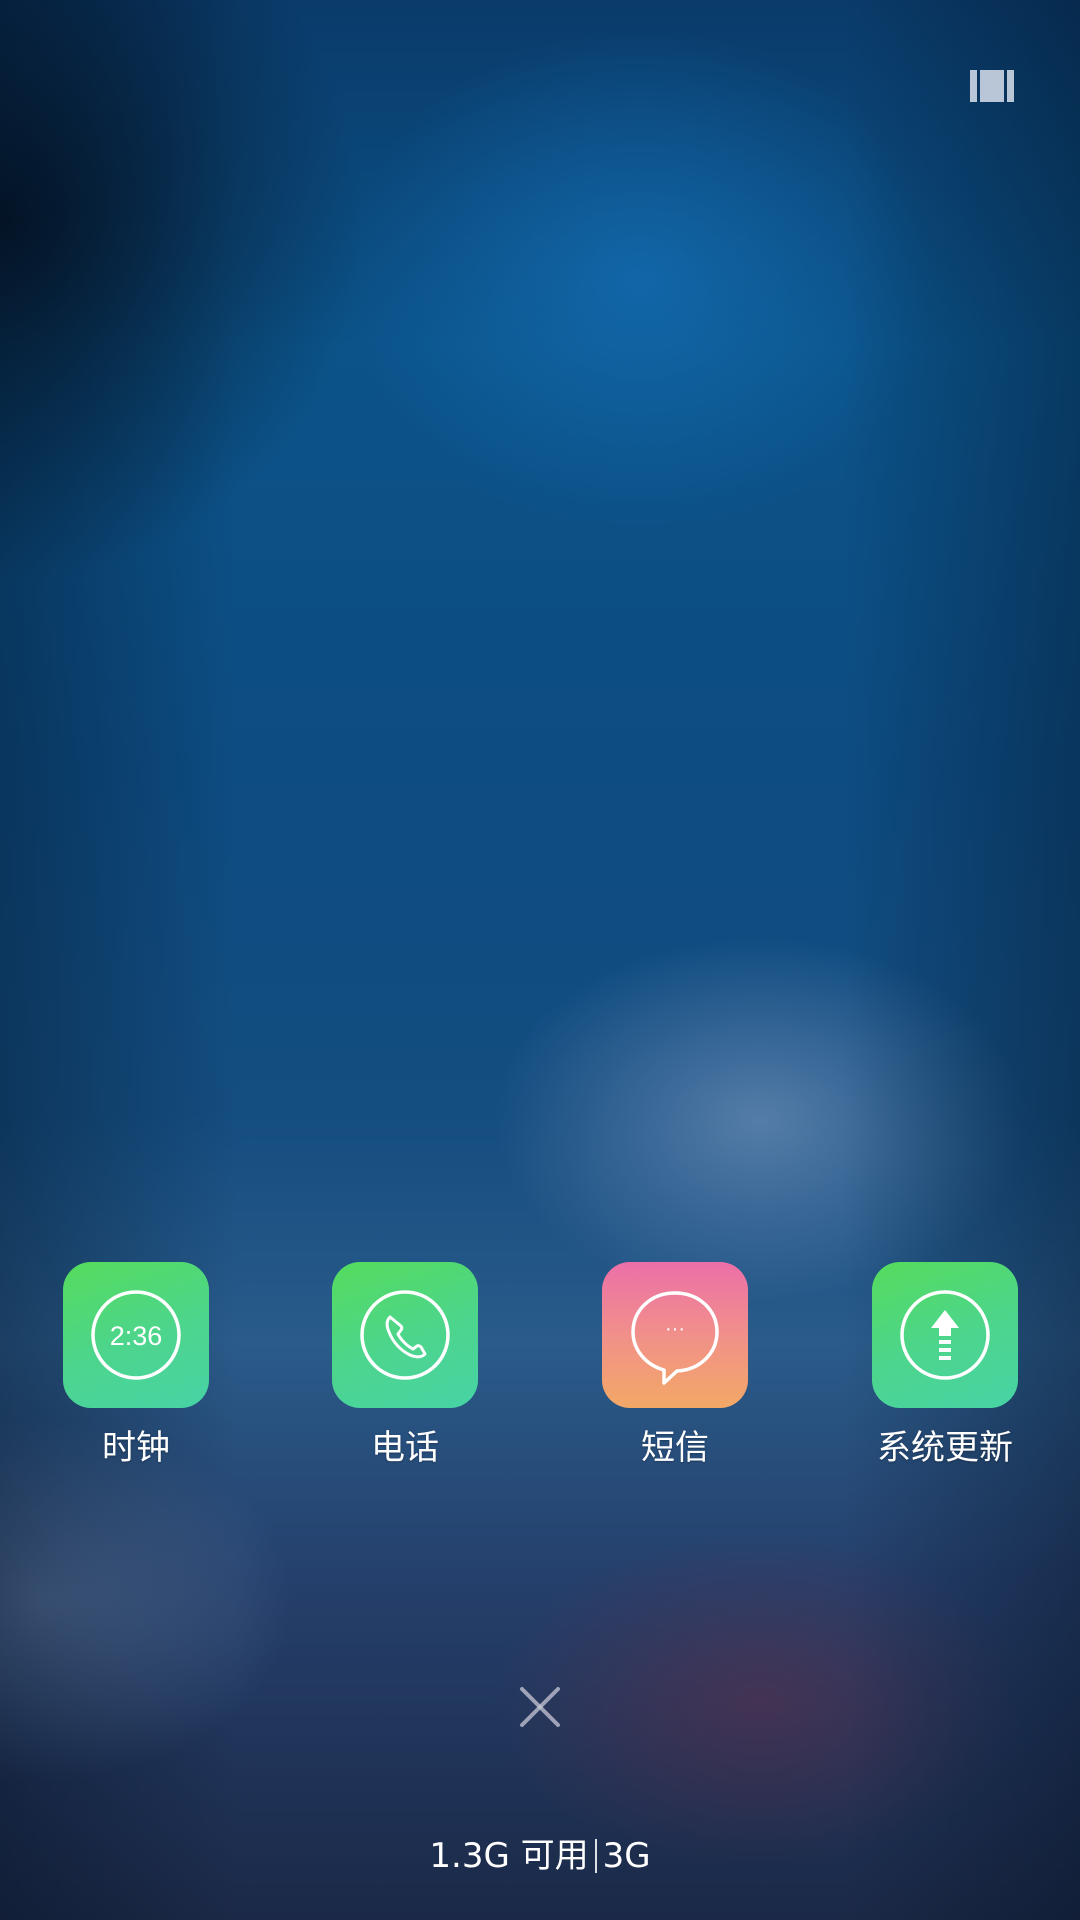  I want to click on memory-separator, so click(595, 1856).